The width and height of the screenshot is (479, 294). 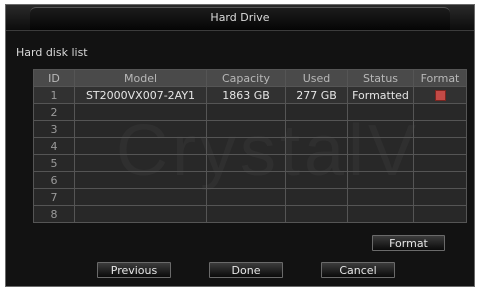 I want to click on table-row: 5, so click(x=250, y=163).